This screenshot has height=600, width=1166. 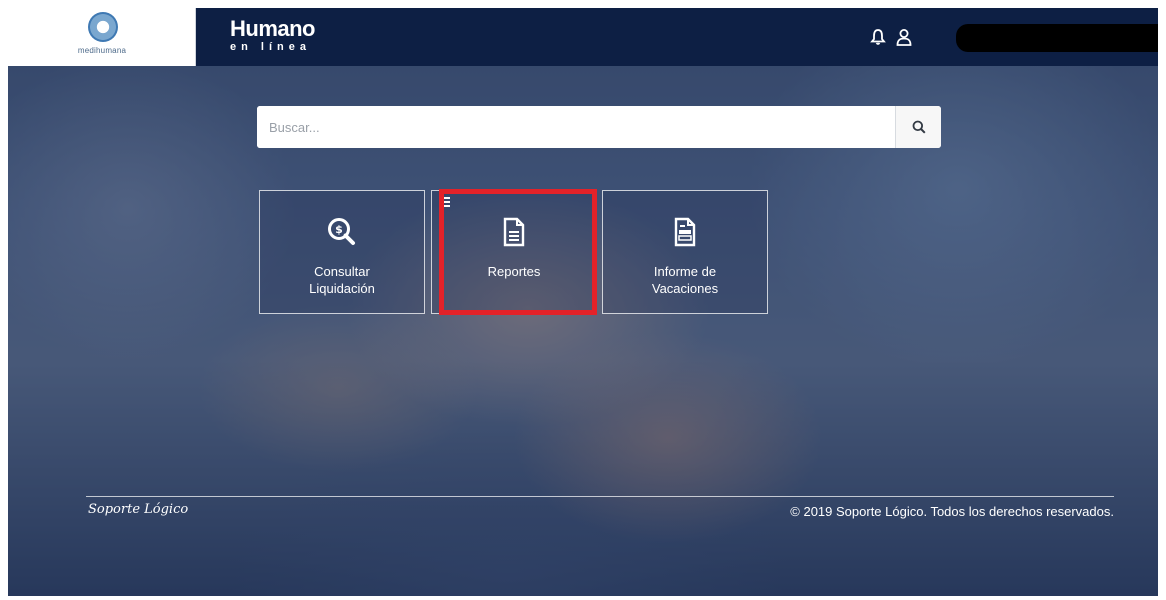 What do you see at coordinates (514, 232) in the screenshot?
I see `document-icon` at bounding box center [514, 232].